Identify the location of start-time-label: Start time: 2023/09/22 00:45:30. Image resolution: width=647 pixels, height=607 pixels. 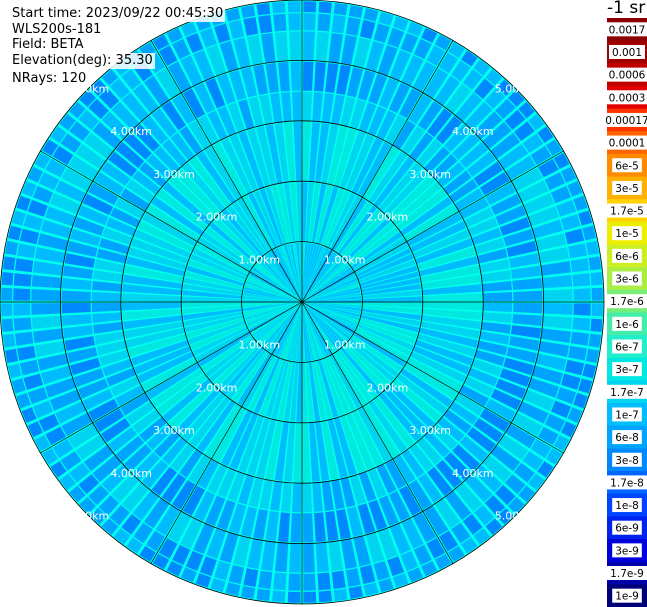
(118, 14).